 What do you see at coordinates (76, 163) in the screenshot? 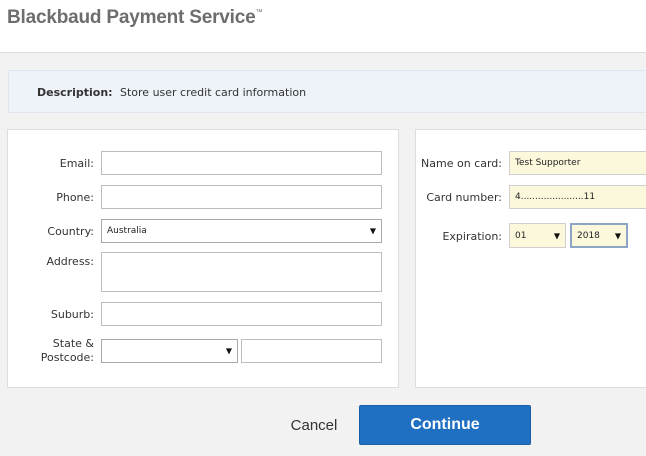
I see `email-label: Email:` at bounding box center [76, 163].